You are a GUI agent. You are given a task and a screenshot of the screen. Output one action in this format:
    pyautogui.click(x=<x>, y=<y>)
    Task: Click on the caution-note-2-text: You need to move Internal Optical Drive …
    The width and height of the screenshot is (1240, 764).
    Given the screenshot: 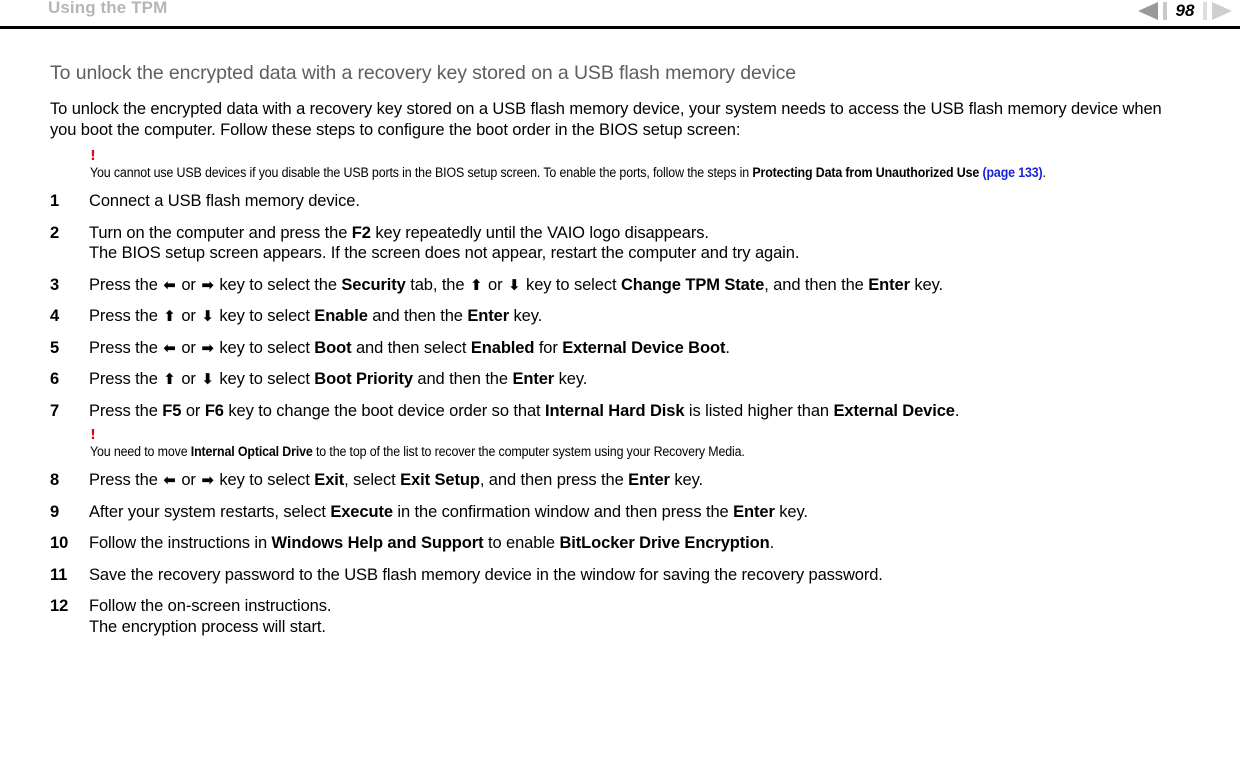 What is the action you would take?
    pyautogui.click(x=641, y=451)
    